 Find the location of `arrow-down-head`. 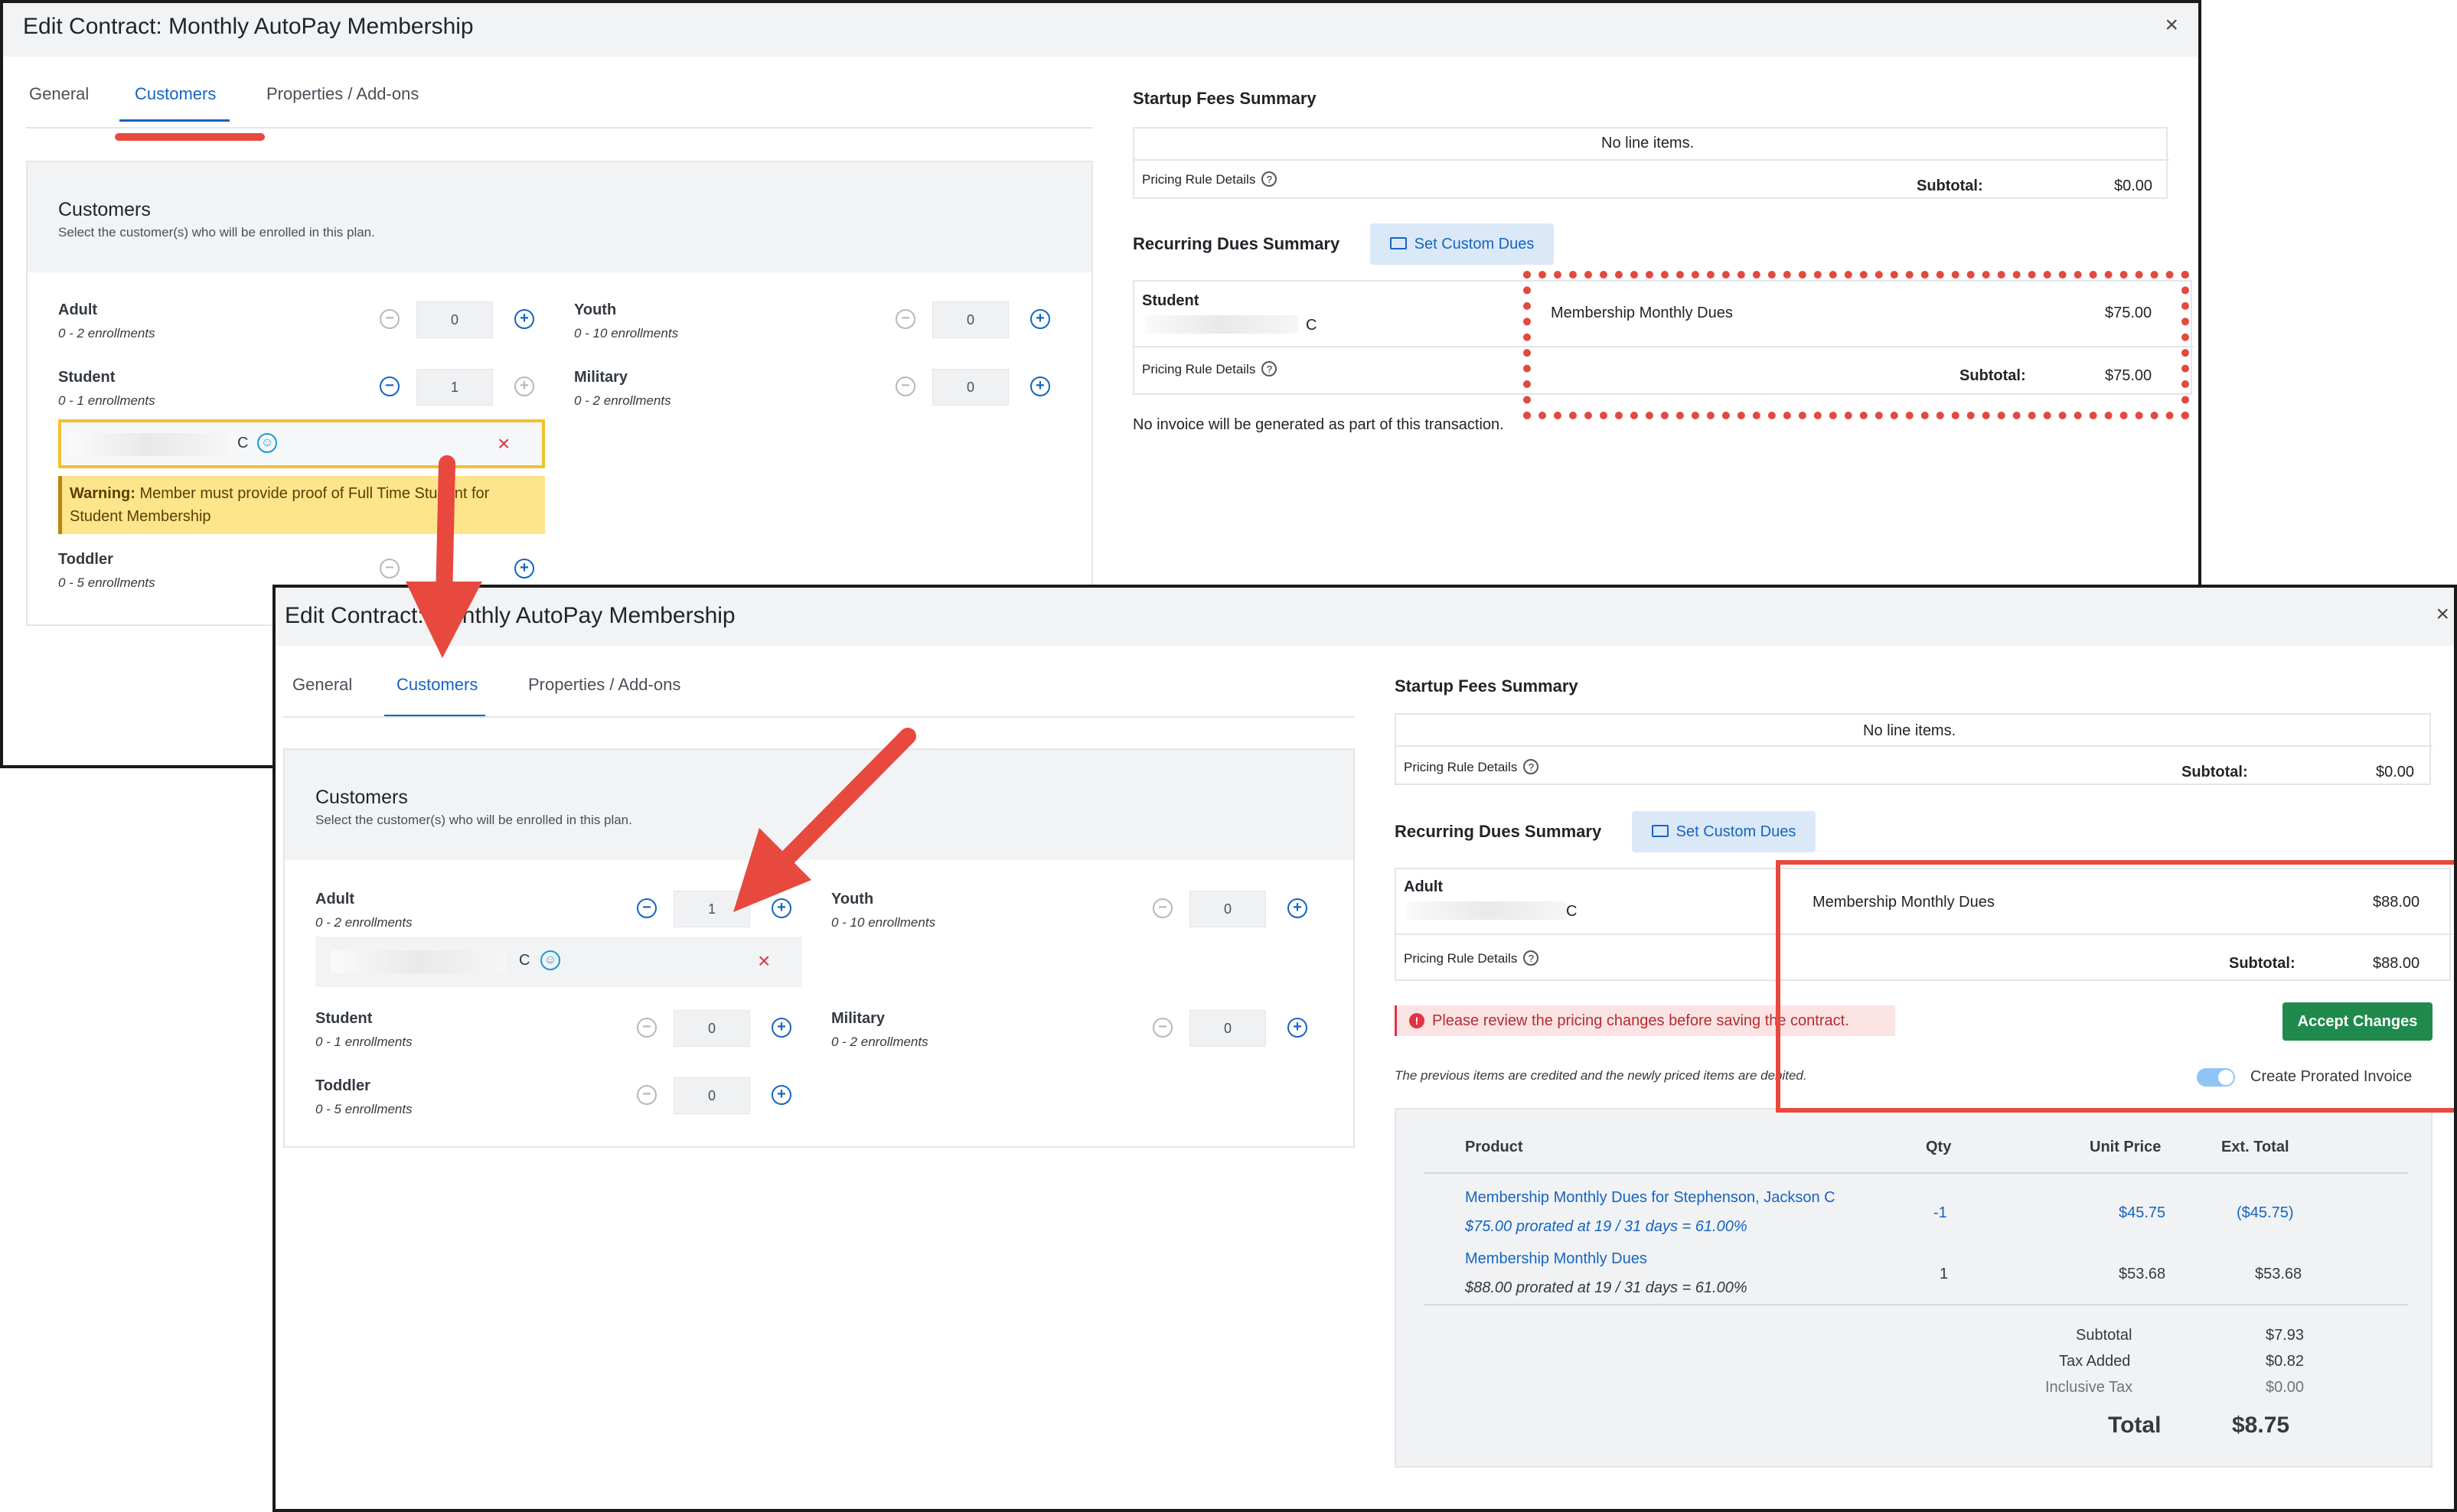

arrow-down-head is located at coordinates (444, 620).